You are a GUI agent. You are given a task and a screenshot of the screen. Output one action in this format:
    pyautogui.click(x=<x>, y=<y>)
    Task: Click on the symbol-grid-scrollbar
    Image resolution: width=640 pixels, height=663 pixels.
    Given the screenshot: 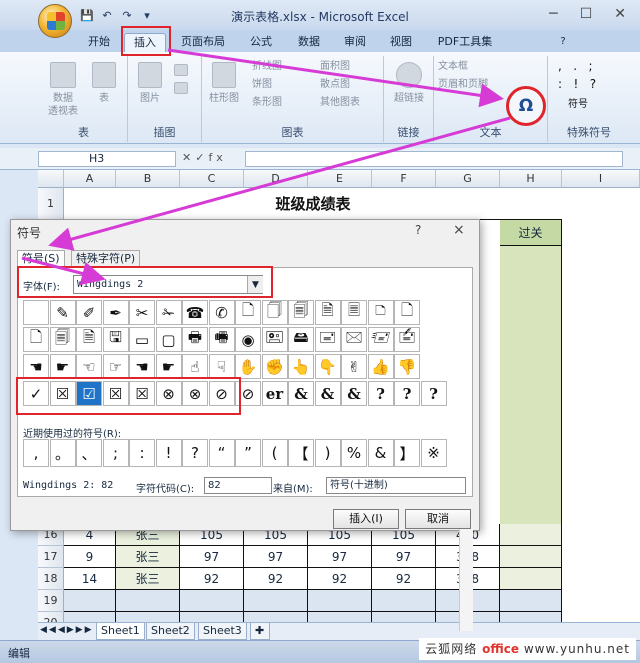 What is the action you would take?
    pyautogui.click(x=466, y=575)
    